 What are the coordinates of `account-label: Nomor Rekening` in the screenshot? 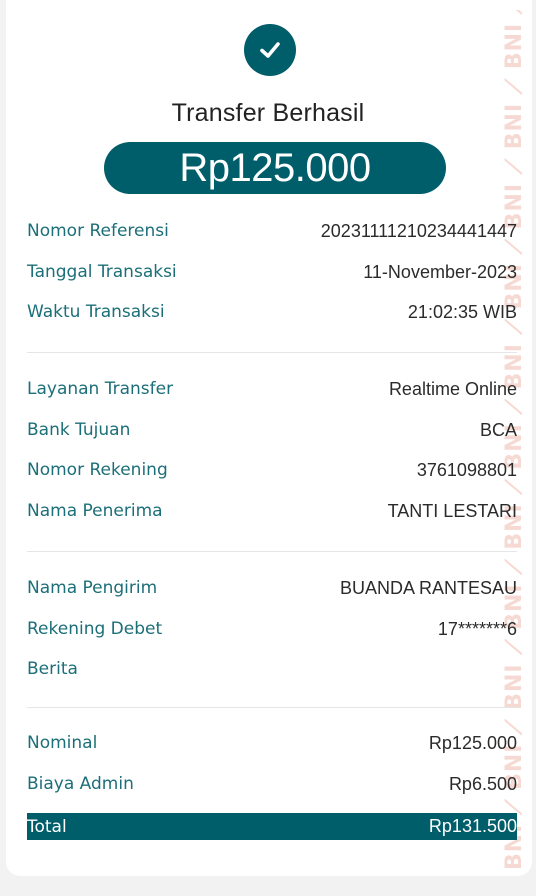 It's located at (97, 470).